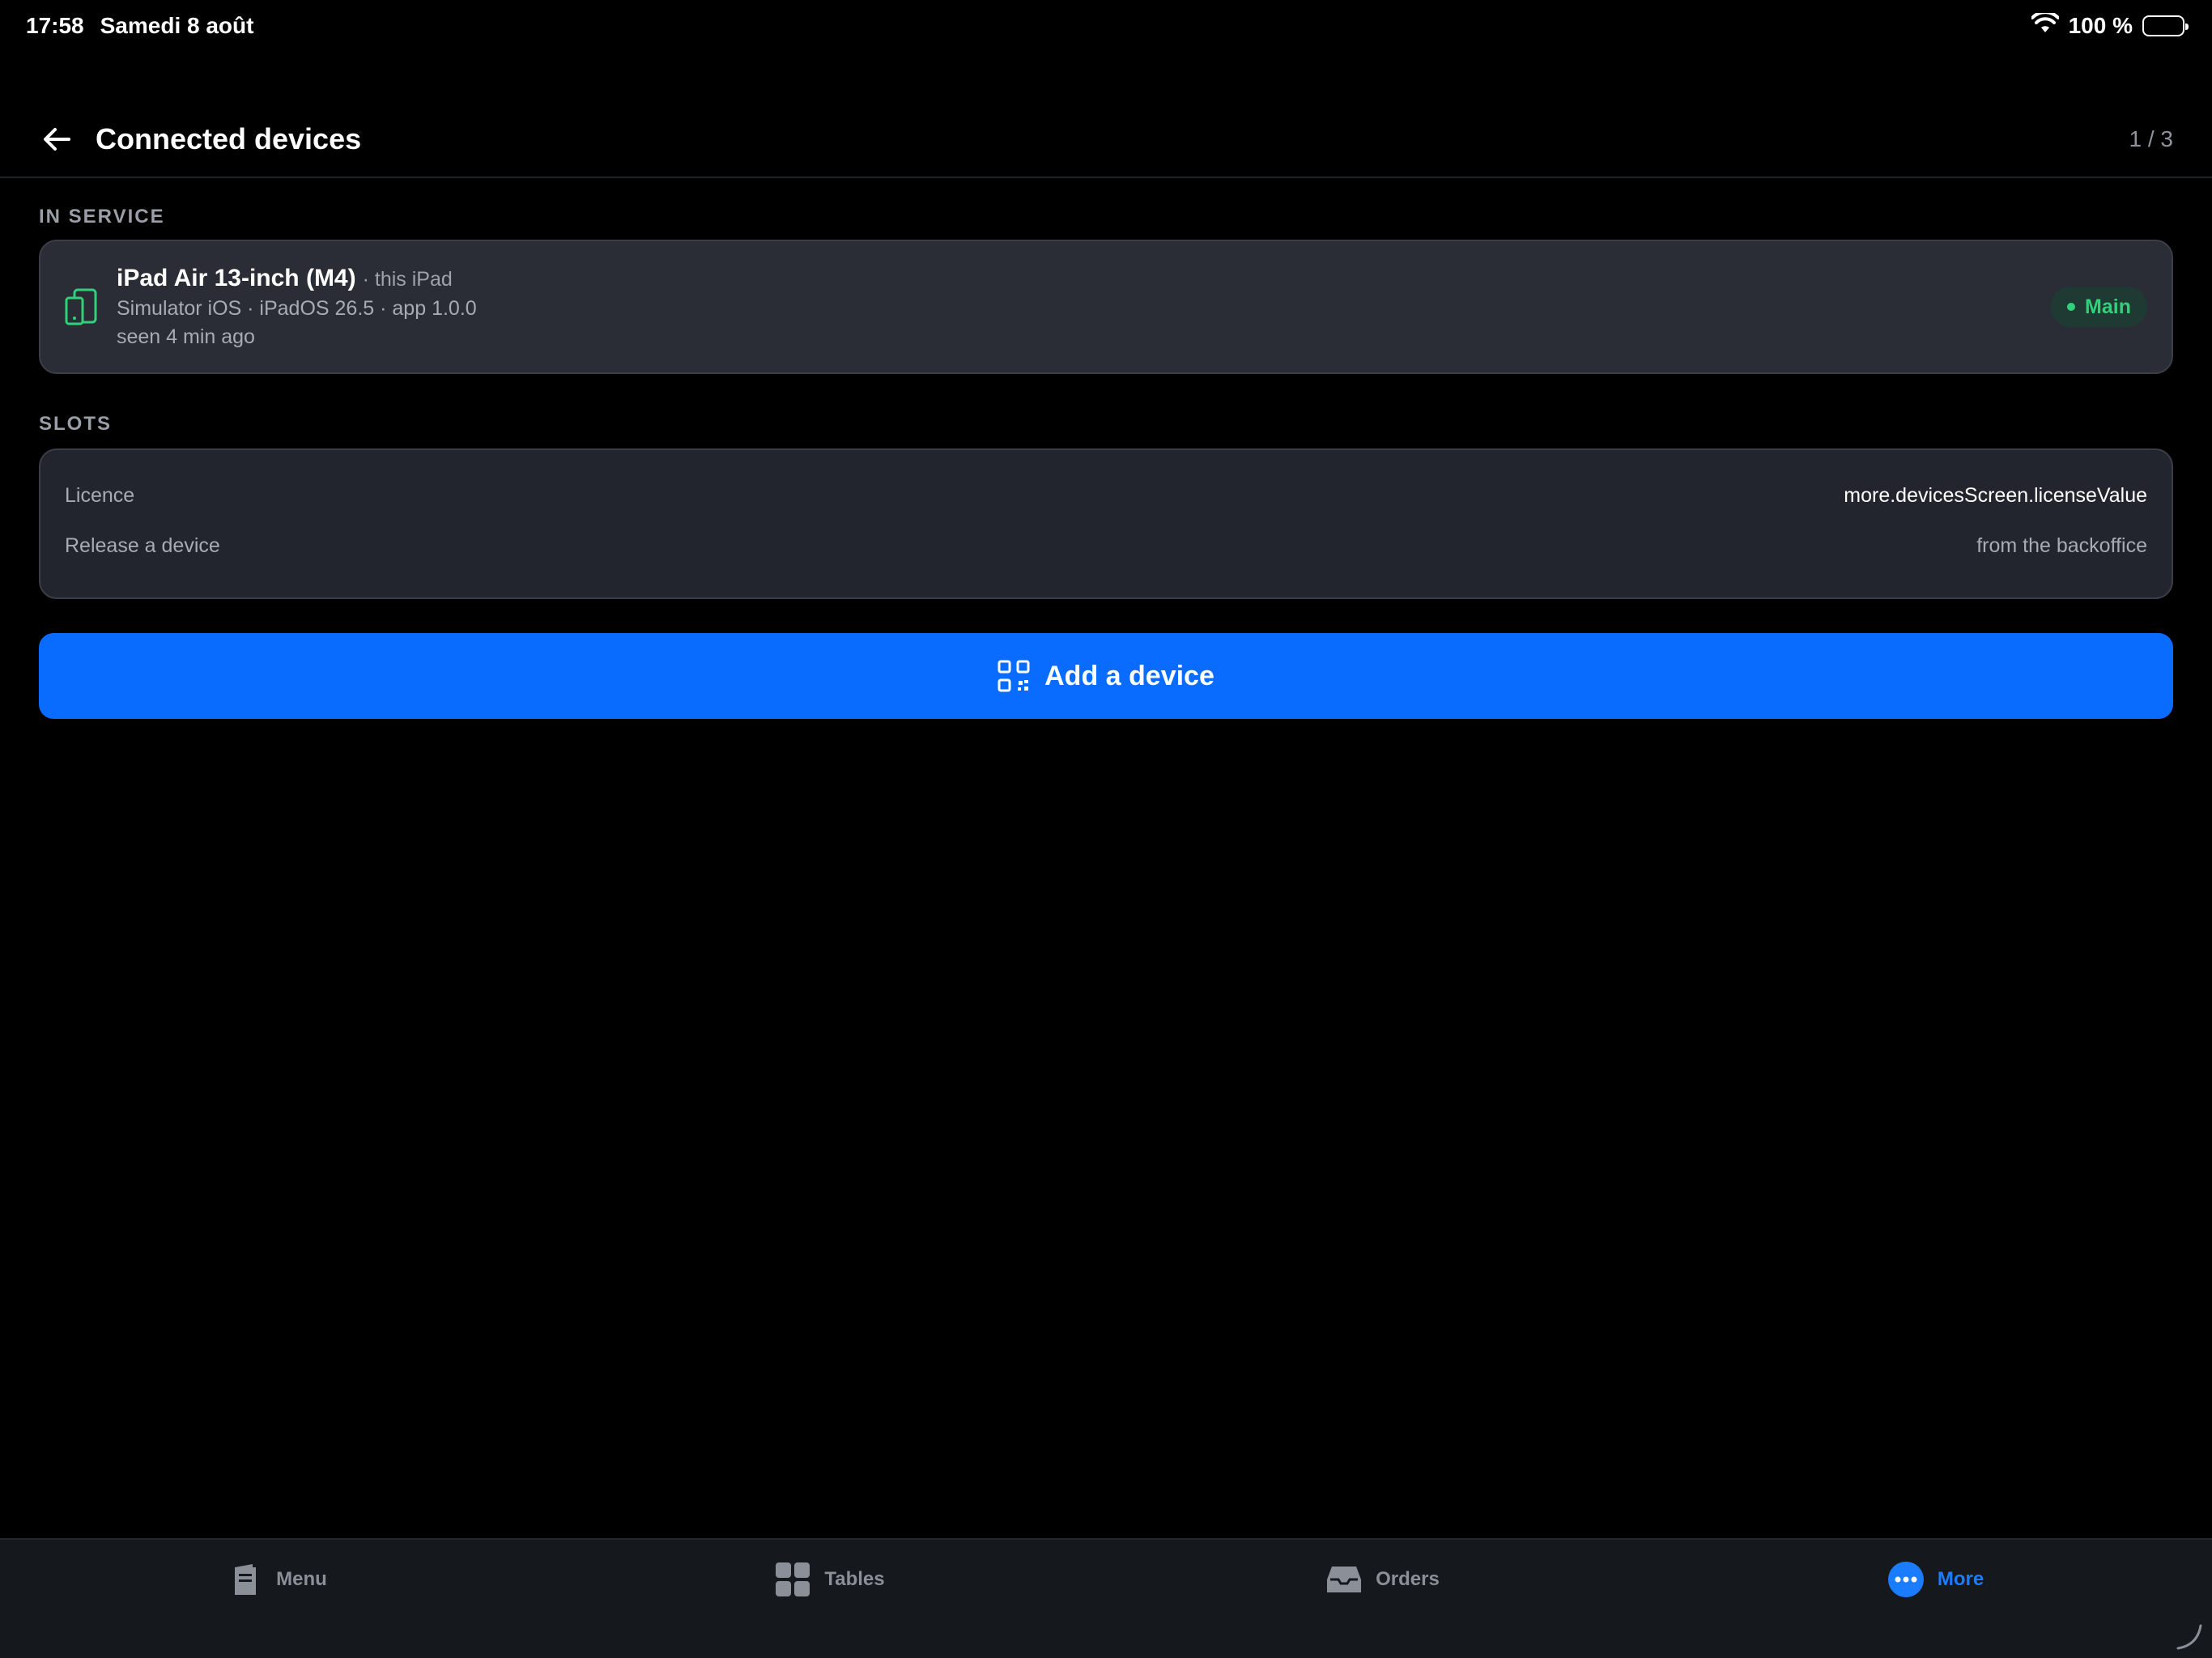 This screenshot has height=1658, width=2212. Describe the element at coordinates (236, 278) in the screenshot. I see `device-name: iPad Air 13-inch (M4)` at that location.